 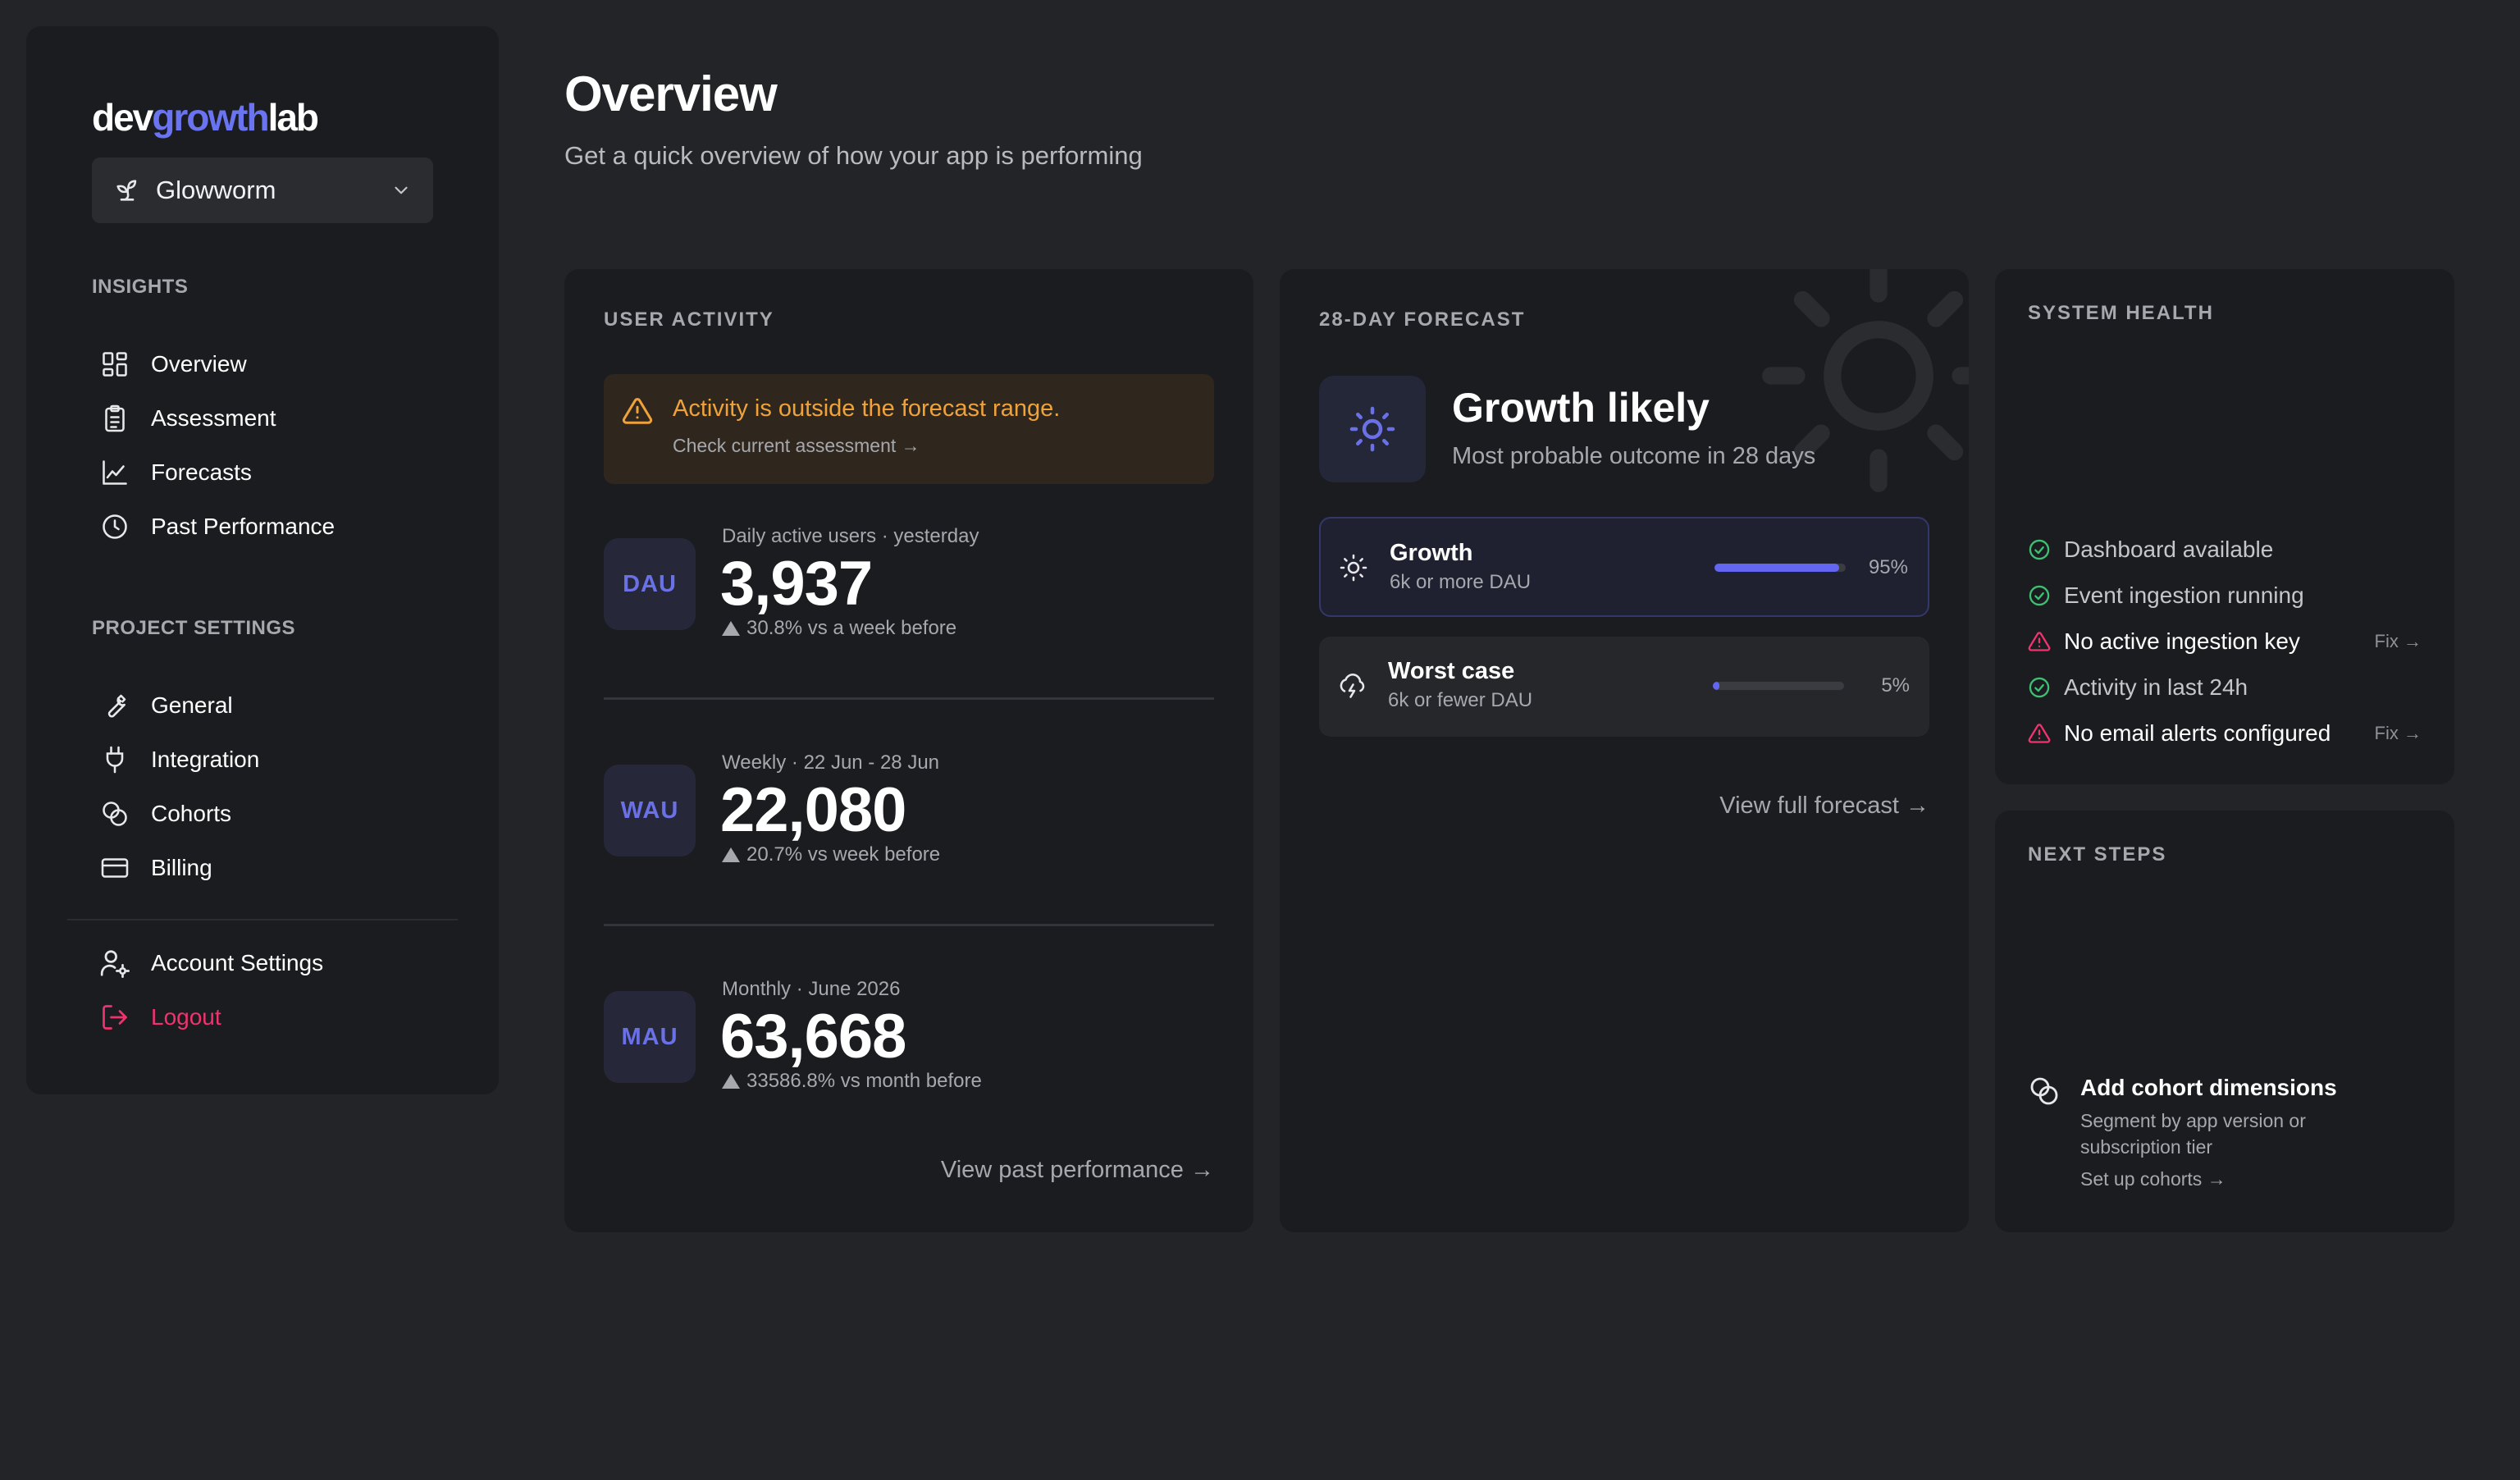 What do you see at coordinates (2225, 641) in the screenshot?
I see `health-item-ingestion-key: No active ingestion key Fix →` at bounding box center [2225, 641].